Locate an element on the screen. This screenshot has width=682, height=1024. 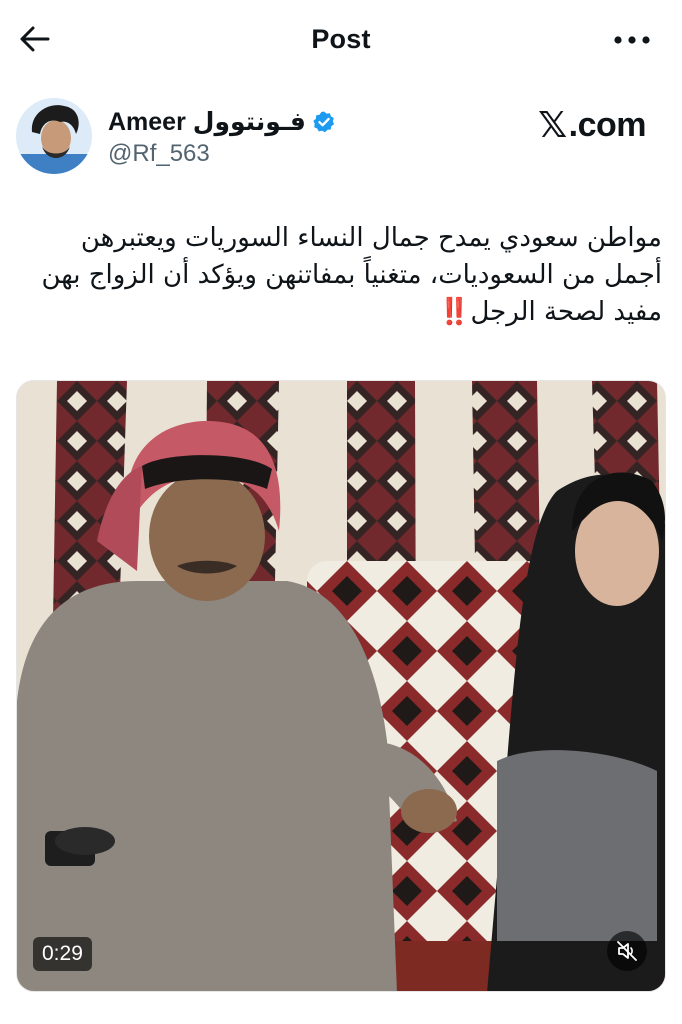
video-duration-badge: 0:29 is located at coordinates (62, 954).